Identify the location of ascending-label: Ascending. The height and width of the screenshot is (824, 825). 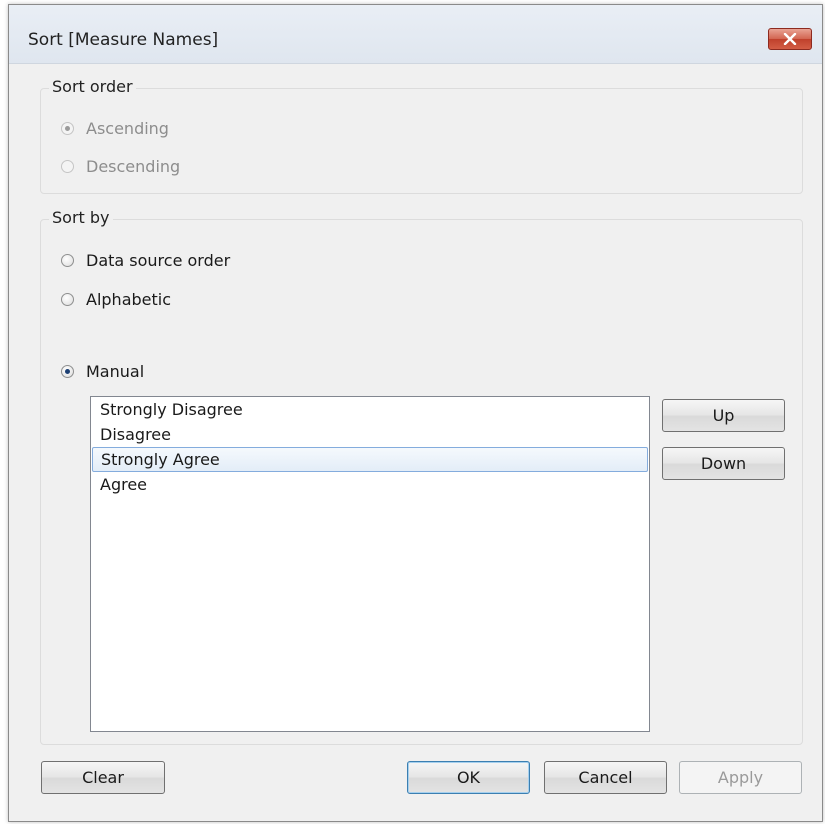
(127, 128).